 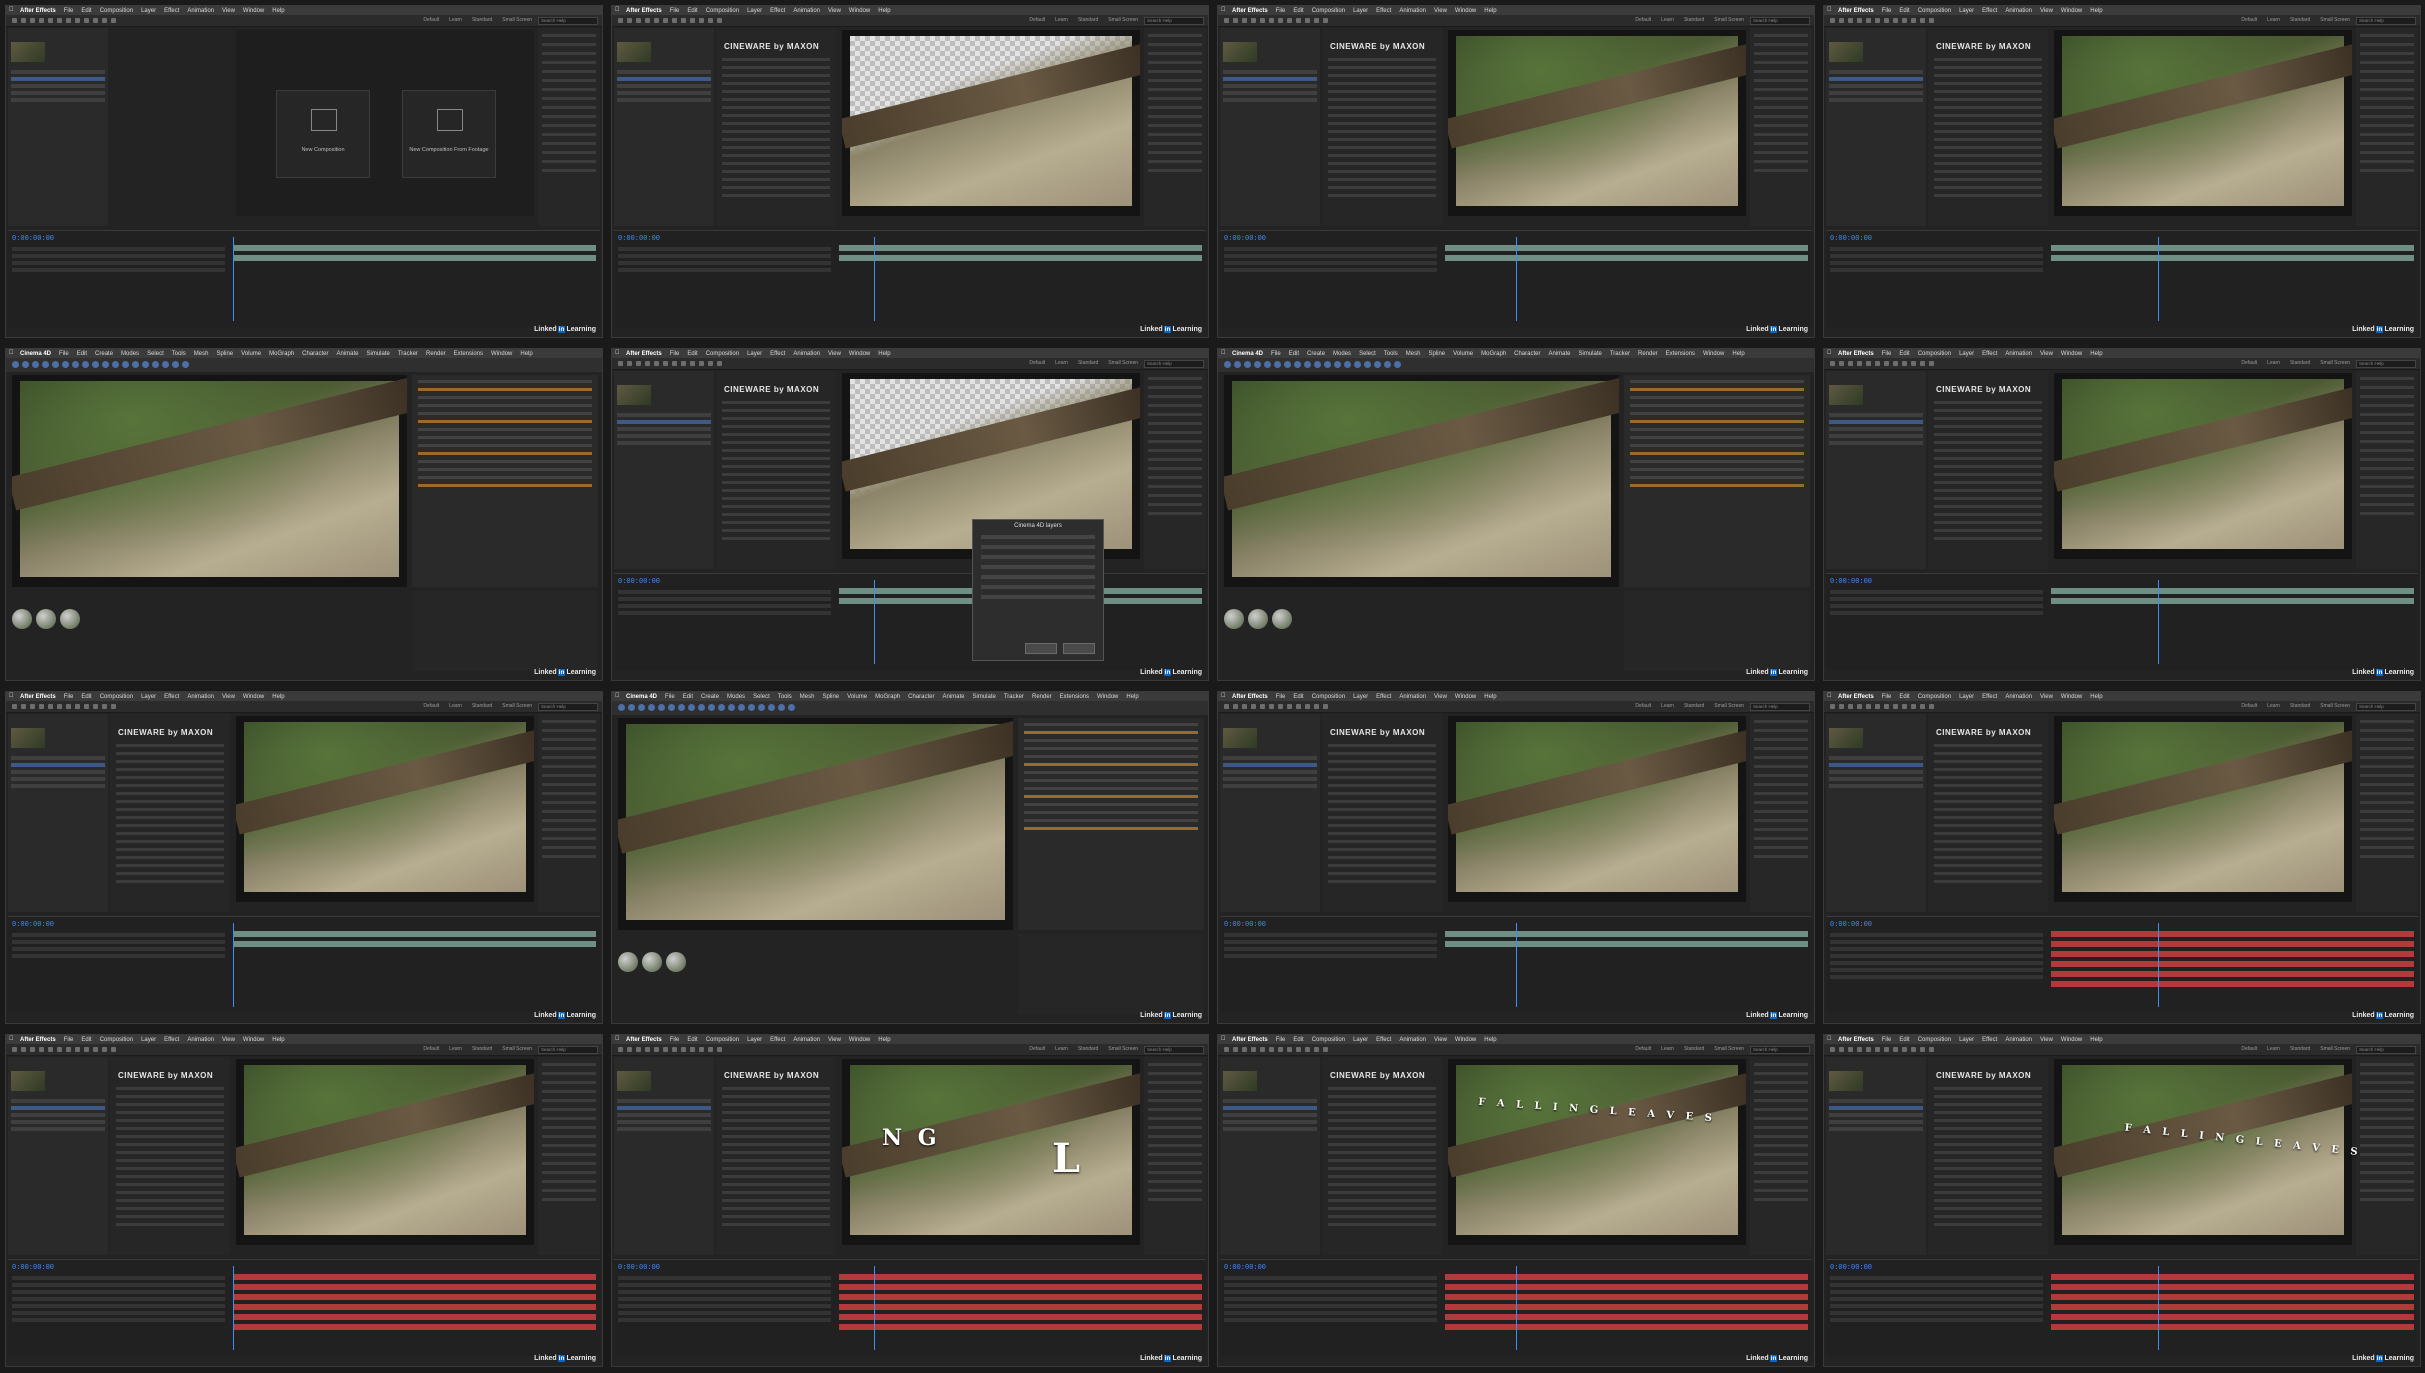 What do you see at coordinates (2018, 354) in the screenshot?
I see `menu-item: Animation` at bounding box center [2018, 354].